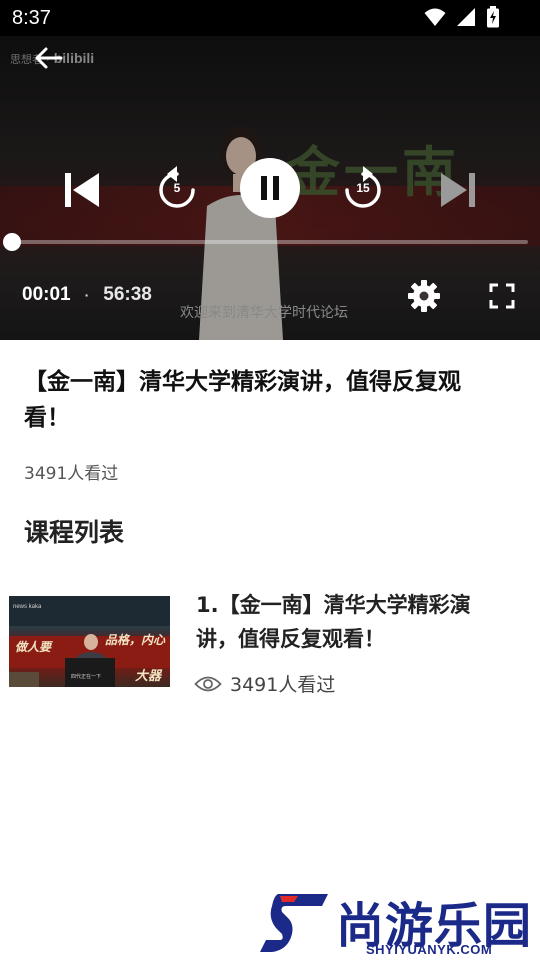 The height and width of the screenshot is (960, 540). Describe the element at coordinates (31, 18) in the screenshot. I see `status-time: 8:37` at that location.